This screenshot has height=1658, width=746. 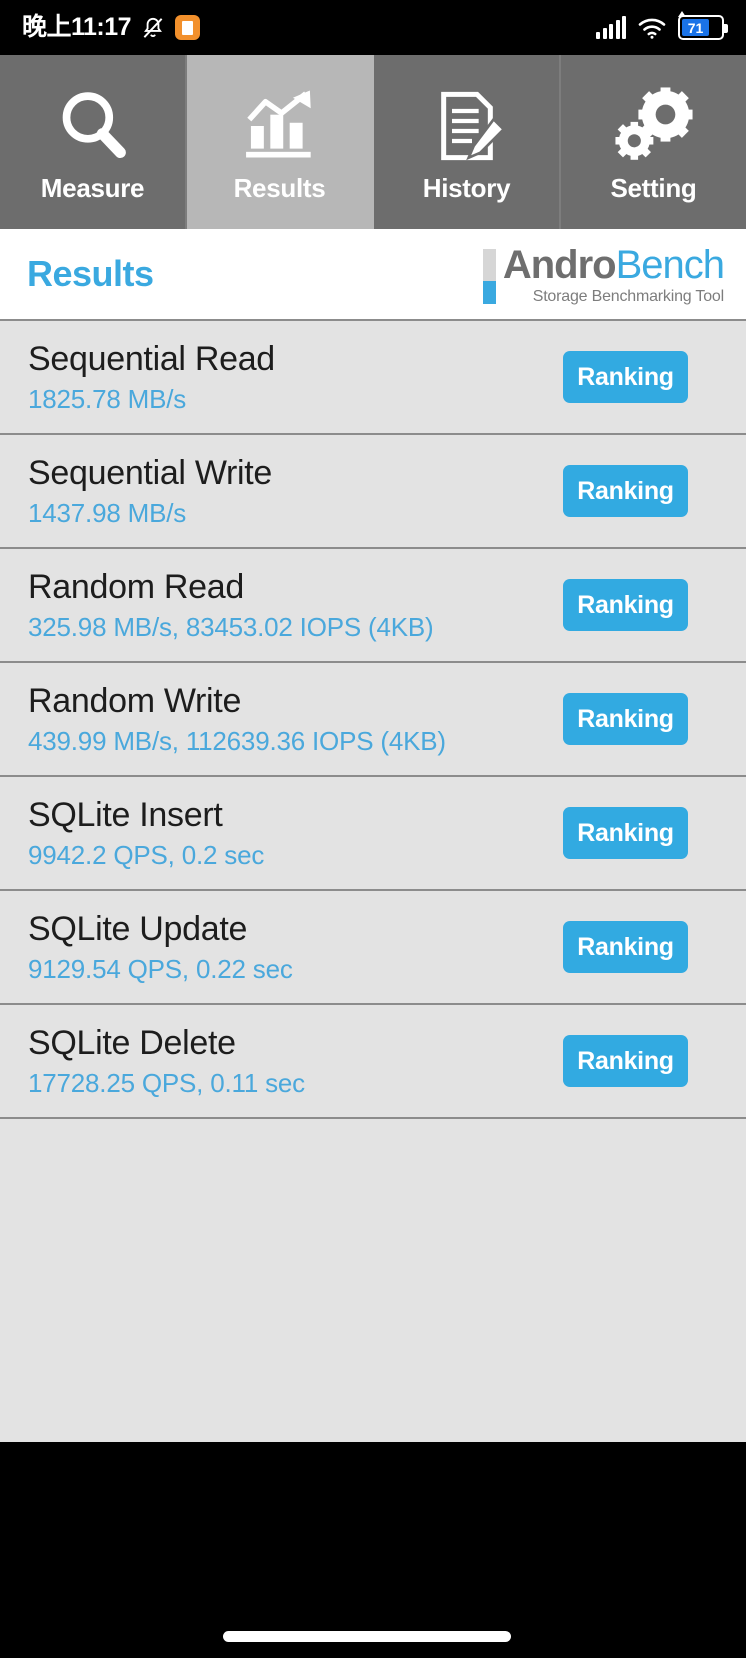 I want to click on home-gesture-pill, so click(x=367, y=1636).